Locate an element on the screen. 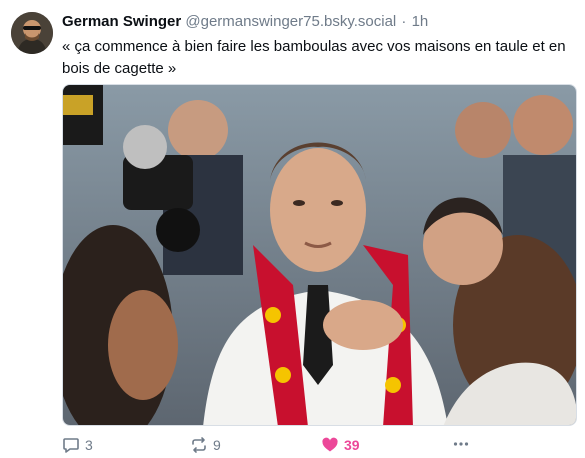 This screenshot has width=585, height=458. repost-button: 9 is located at coordinates (205, 445).